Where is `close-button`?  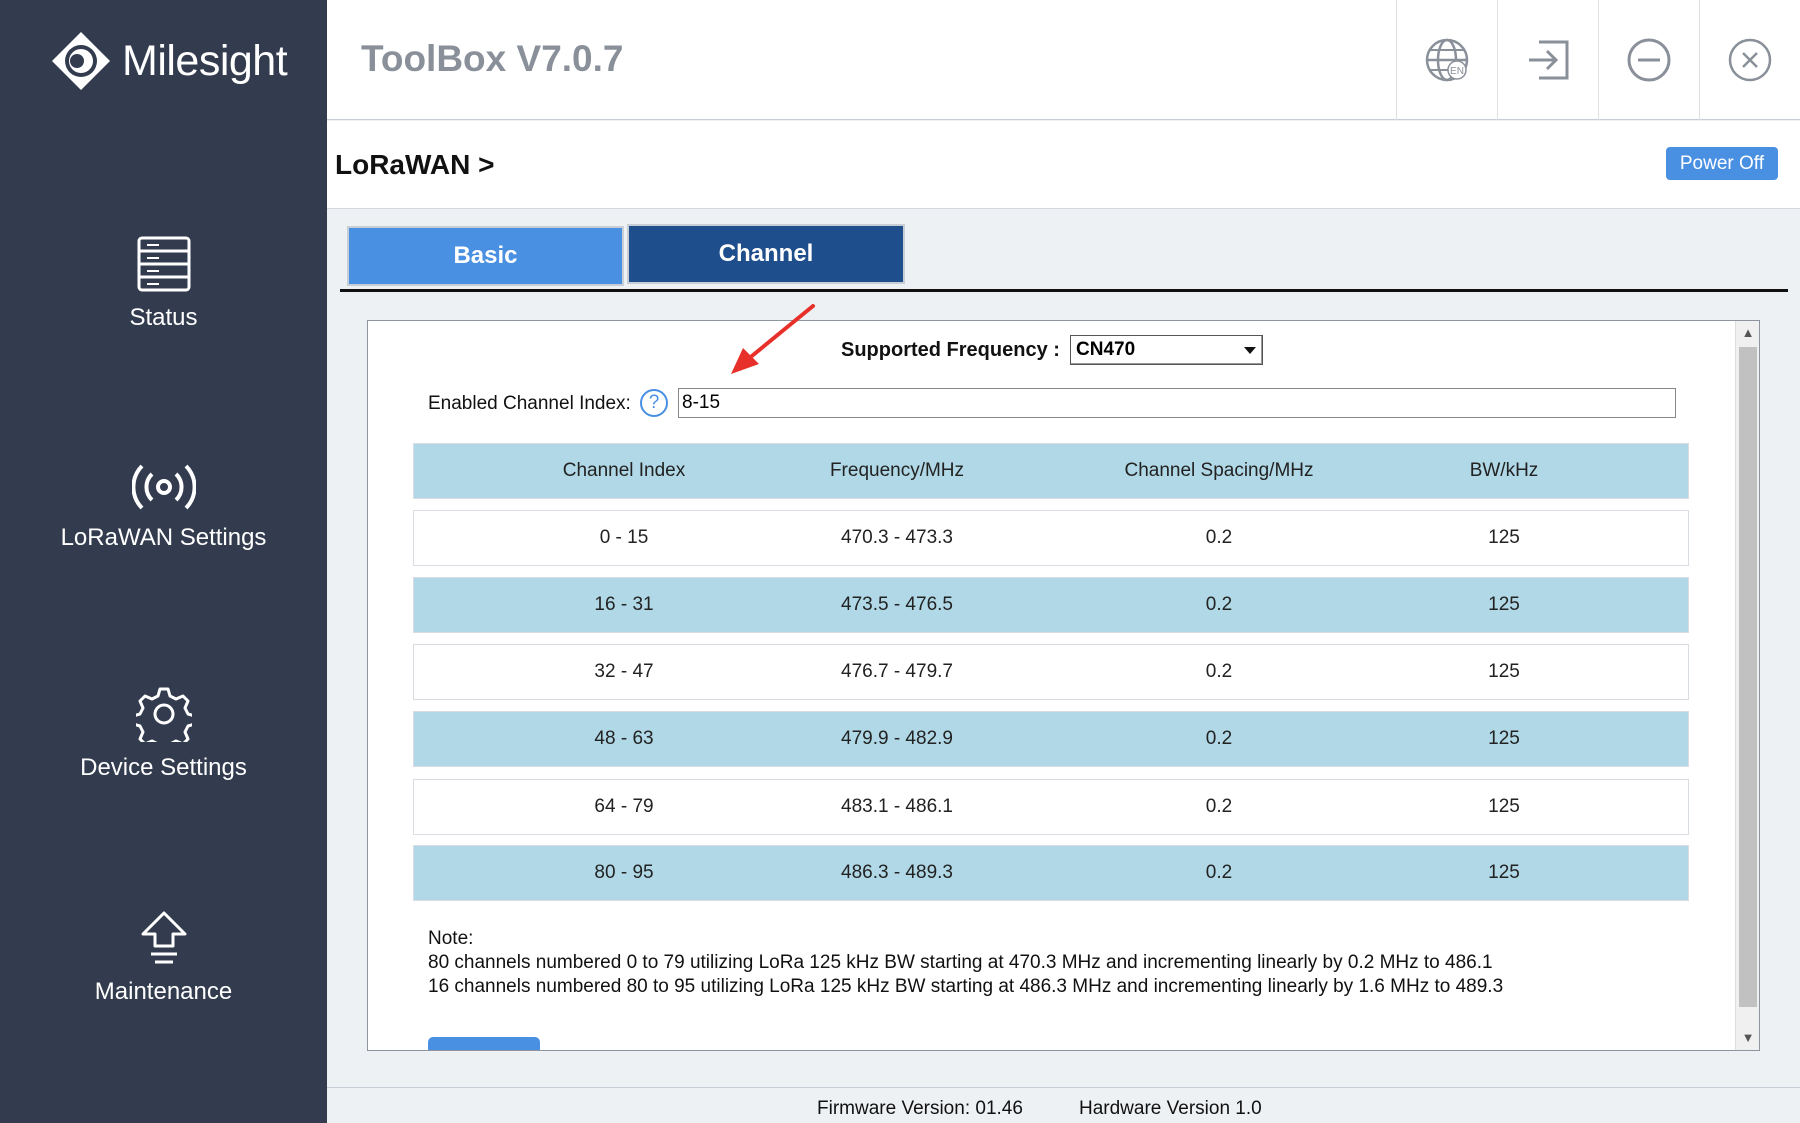
close-button is located at coordinates (1749, 60).